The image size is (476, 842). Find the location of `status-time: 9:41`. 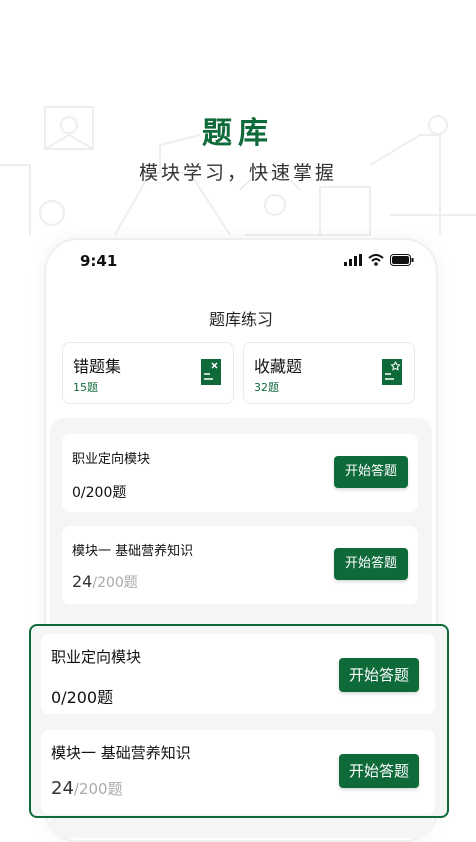

status-time: 9:41 is located at coordinates (99, 261).